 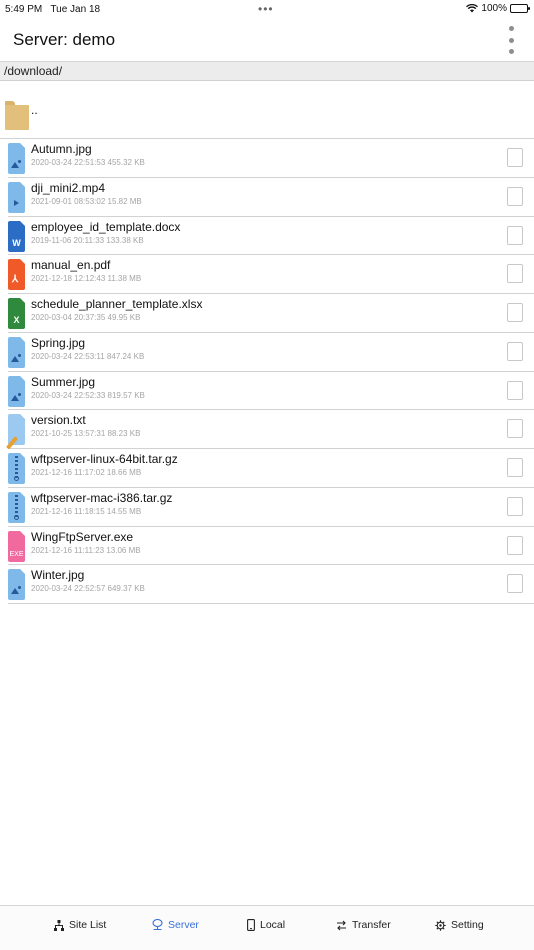 What do you see at coordinates (86, 472) in the screenshot?
I see `file-metadata: 2021-12-16 11:17:02 18.66 MB` at bounding box center [86, 472].